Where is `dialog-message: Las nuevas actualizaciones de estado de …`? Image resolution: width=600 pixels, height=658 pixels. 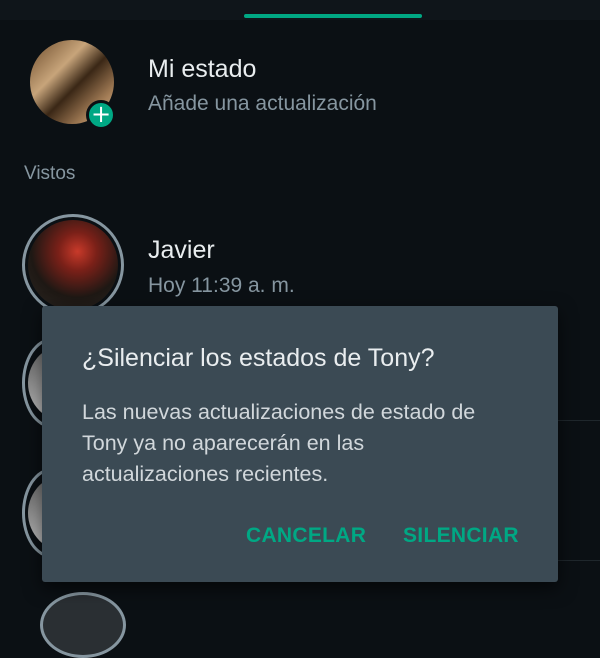 dialog-message: Las nuevas actualizaciones de estado de … is located at coordinates (279, 443).